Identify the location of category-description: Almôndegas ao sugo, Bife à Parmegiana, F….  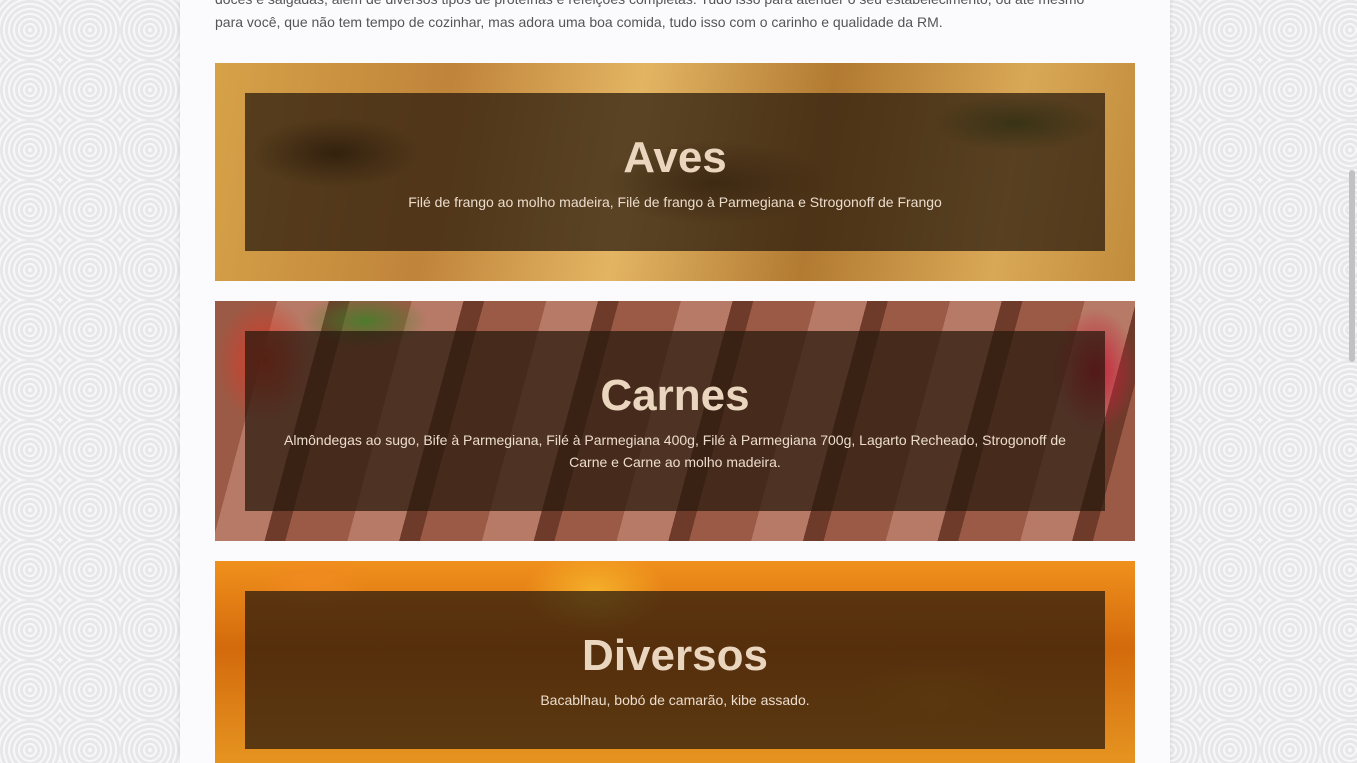
(675, 451).